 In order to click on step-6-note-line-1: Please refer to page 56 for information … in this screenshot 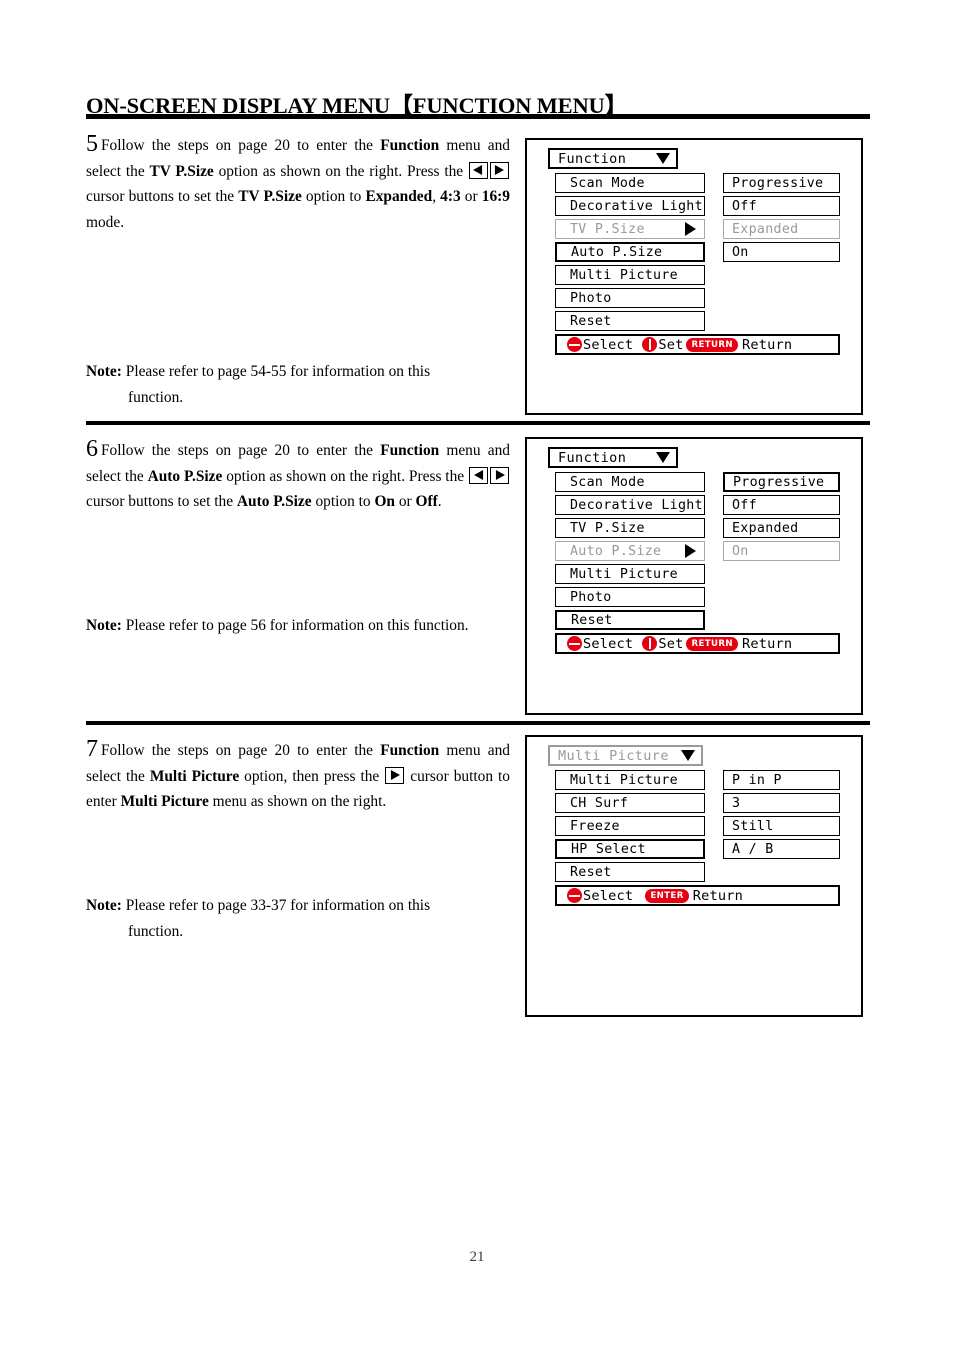, I will do `click(295, 625)`.